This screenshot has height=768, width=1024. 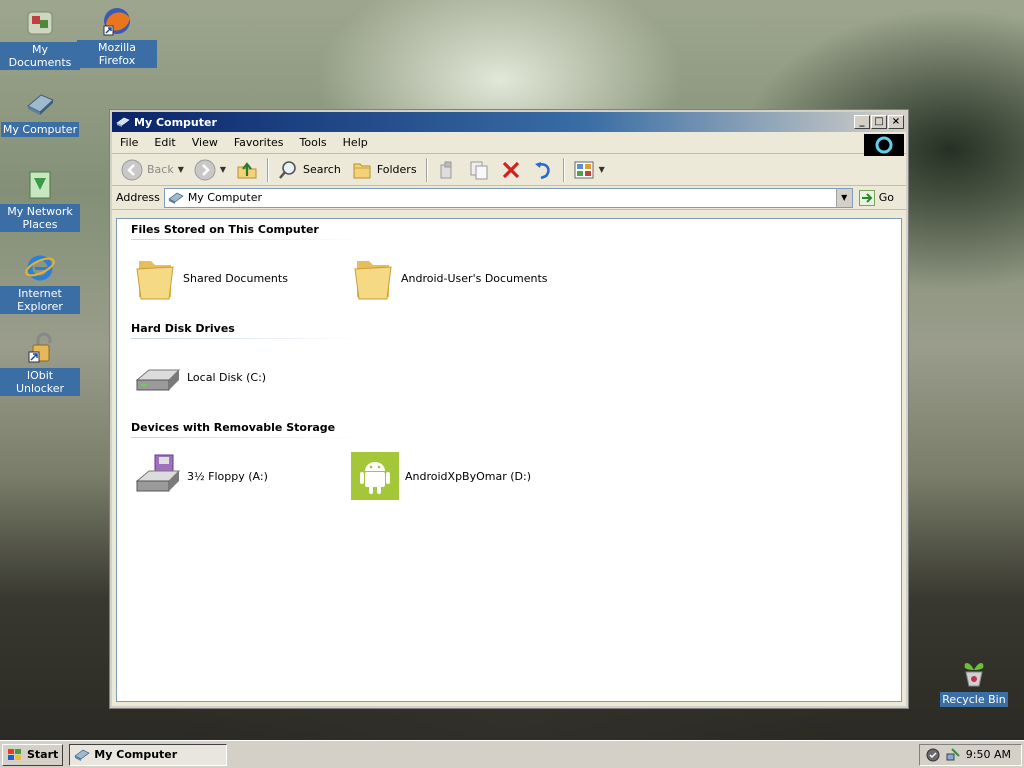 I want to click on up-folder-button, so click(x=247, y=170).